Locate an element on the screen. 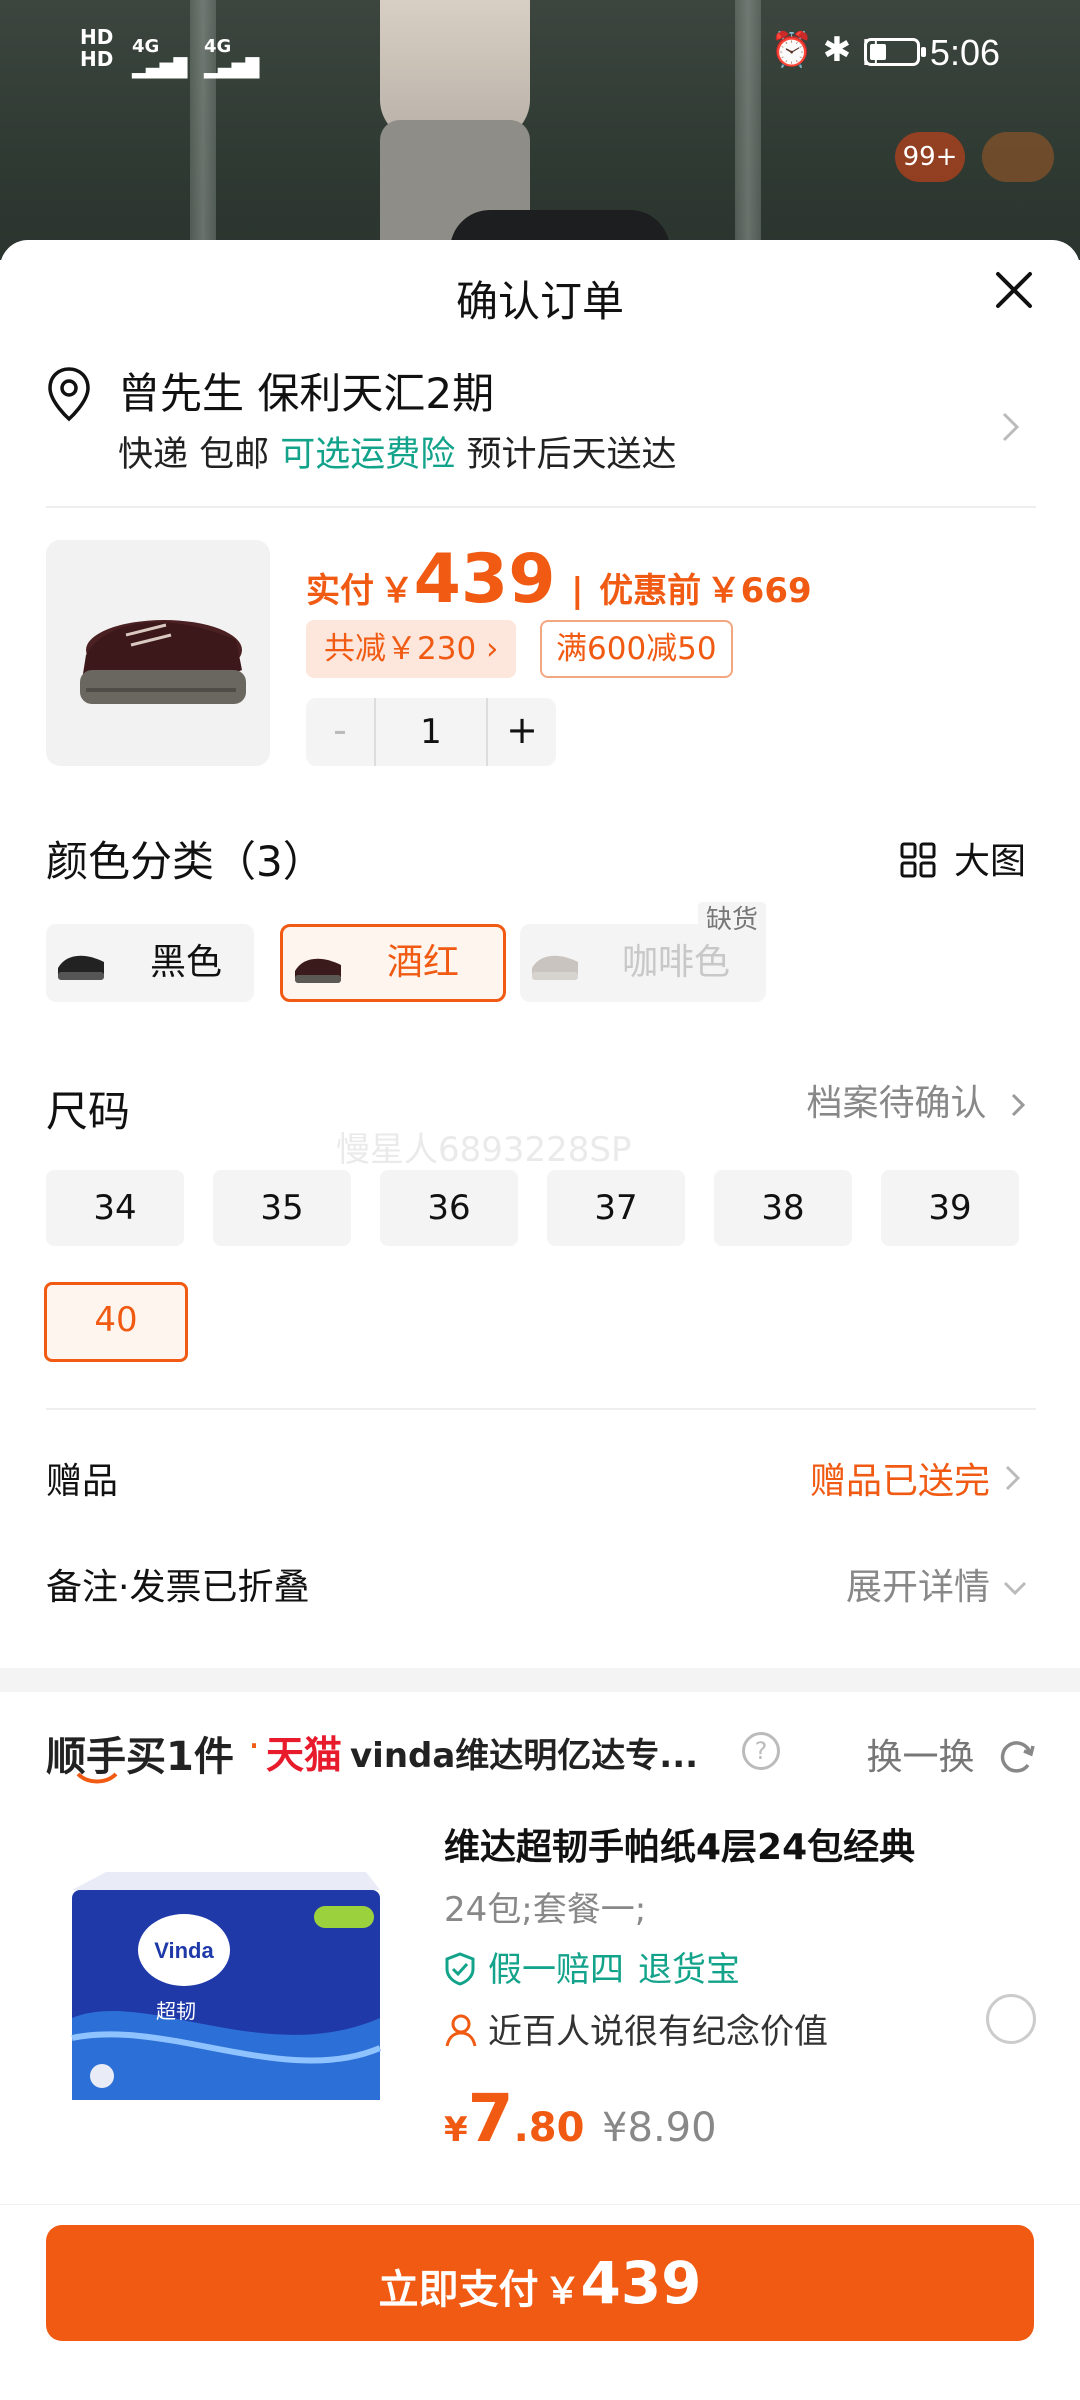 The height and width of the screenshot is (2400, 1080). address-row: 曾先生 保利天汇2期 快递 包邮 可选运费险 预计后天送达 is located at coordinates (541, 434).